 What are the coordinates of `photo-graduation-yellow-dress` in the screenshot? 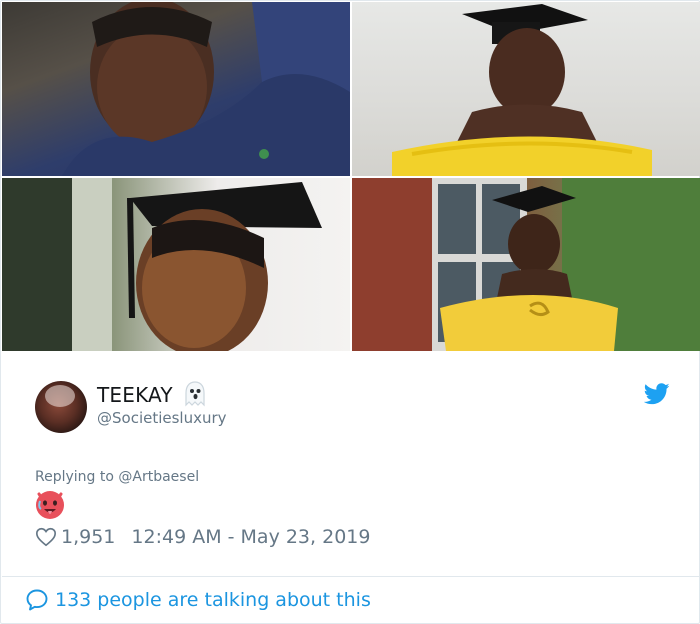 It's located at (522, 90).